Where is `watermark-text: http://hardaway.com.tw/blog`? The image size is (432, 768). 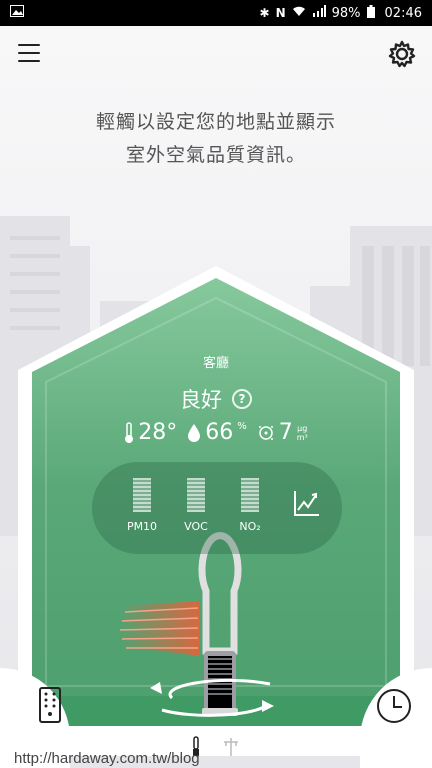 watermark-text: http://hardaway.com.tw/blog is located at coordinates (107, 758).